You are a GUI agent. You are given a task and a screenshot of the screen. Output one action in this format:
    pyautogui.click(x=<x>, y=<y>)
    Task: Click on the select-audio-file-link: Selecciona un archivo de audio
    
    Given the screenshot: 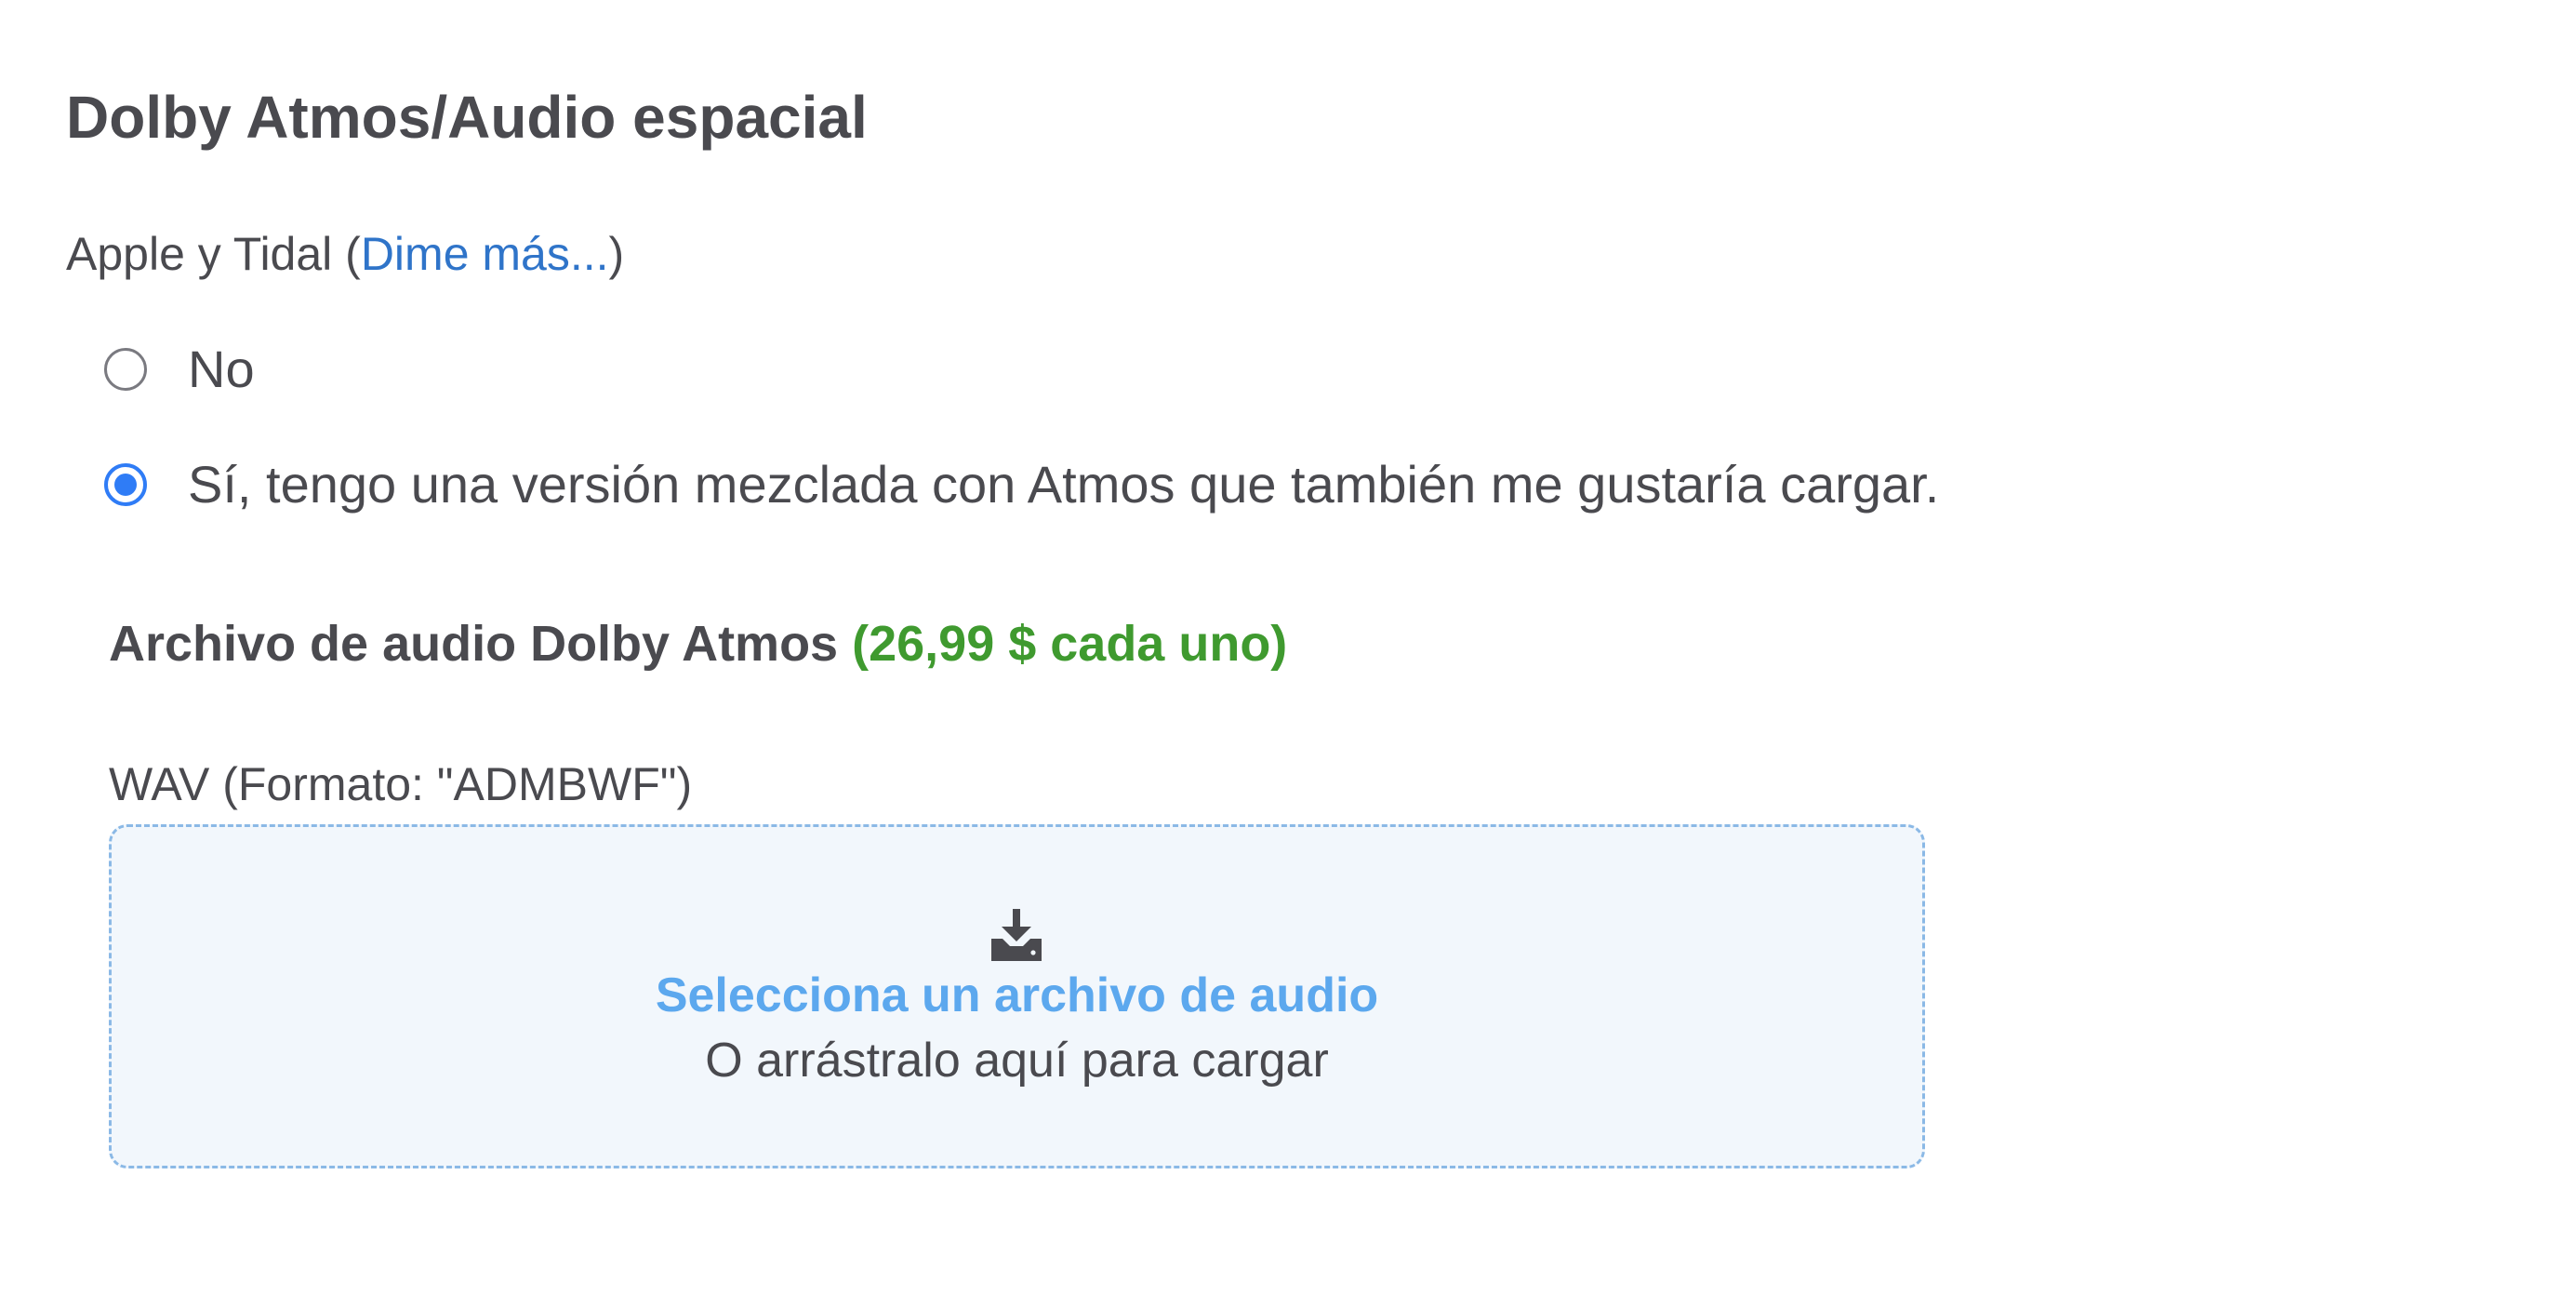 What is the action you would take?
    pyautogui.click(x=1017, y=995)
    